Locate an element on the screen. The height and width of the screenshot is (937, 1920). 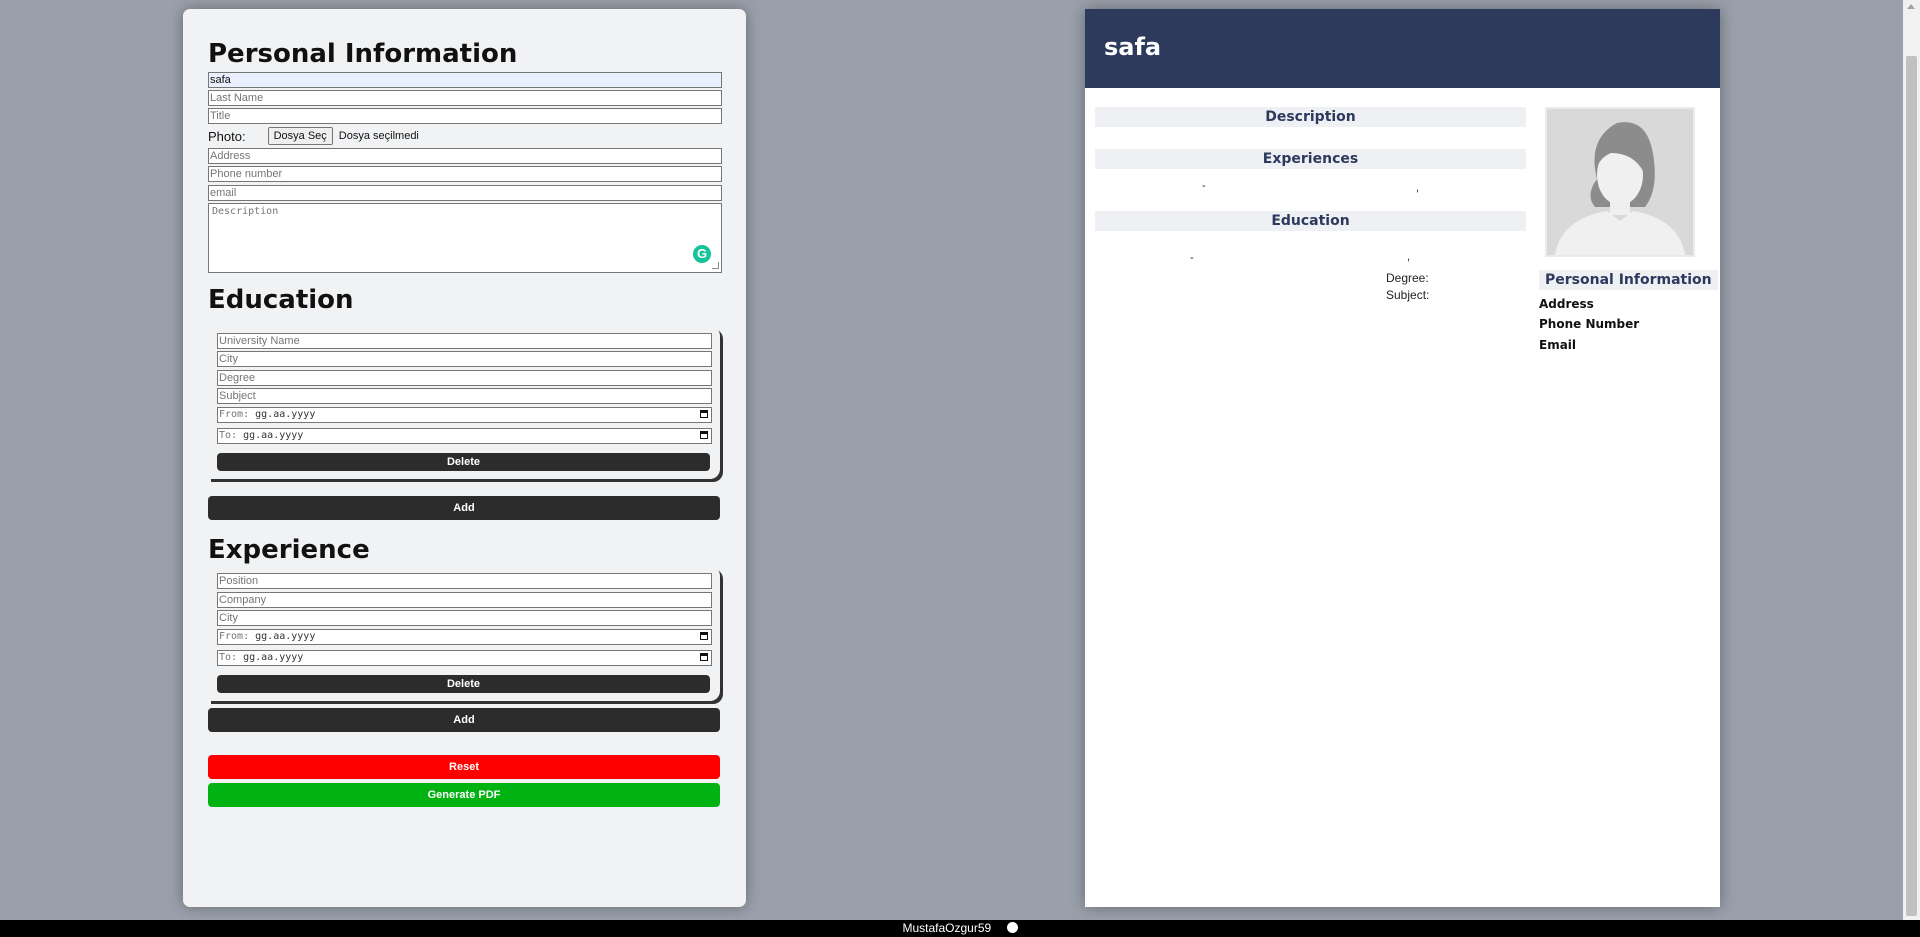
preview-header: safa is located at coordinates (1402, 48).